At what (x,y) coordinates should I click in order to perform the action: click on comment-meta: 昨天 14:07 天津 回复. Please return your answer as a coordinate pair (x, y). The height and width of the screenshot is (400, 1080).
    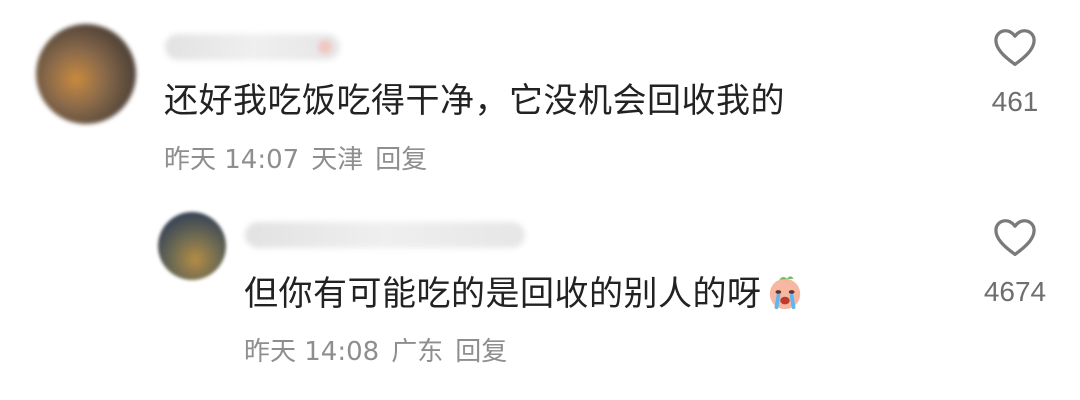
    Looking at the image, I should click on (301, 160).